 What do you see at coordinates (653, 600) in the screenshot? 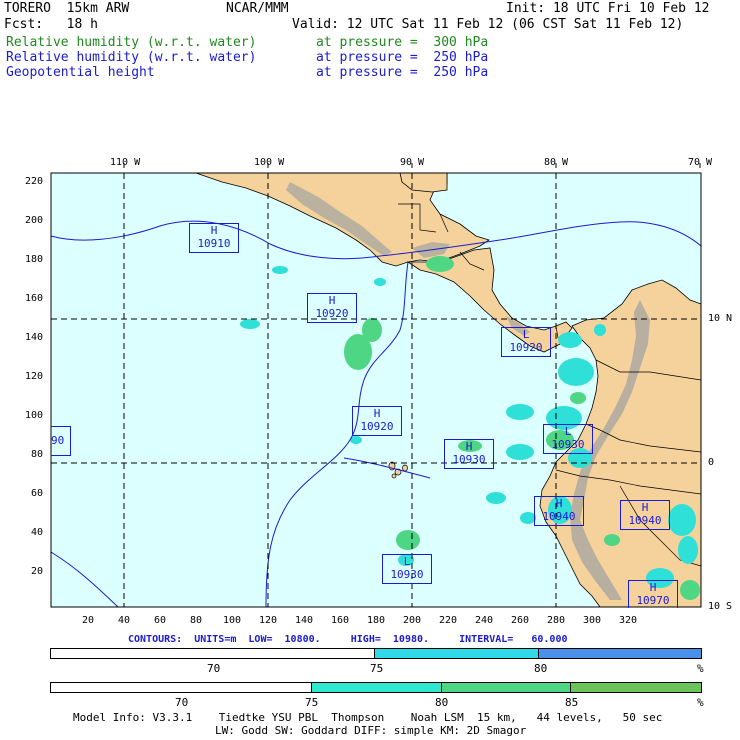
I see `center-value: 10970` at bounding box center [653, 600].